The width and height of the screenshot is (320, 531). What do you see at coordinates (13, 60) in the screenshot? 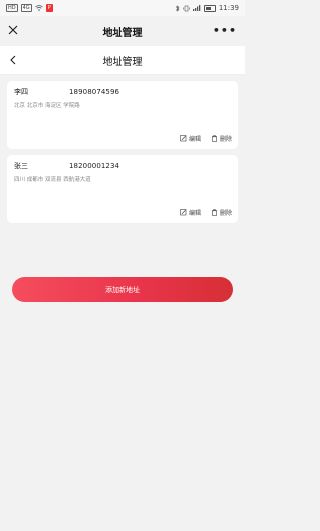
I see `back-icon` at bounding box center [13, 60].